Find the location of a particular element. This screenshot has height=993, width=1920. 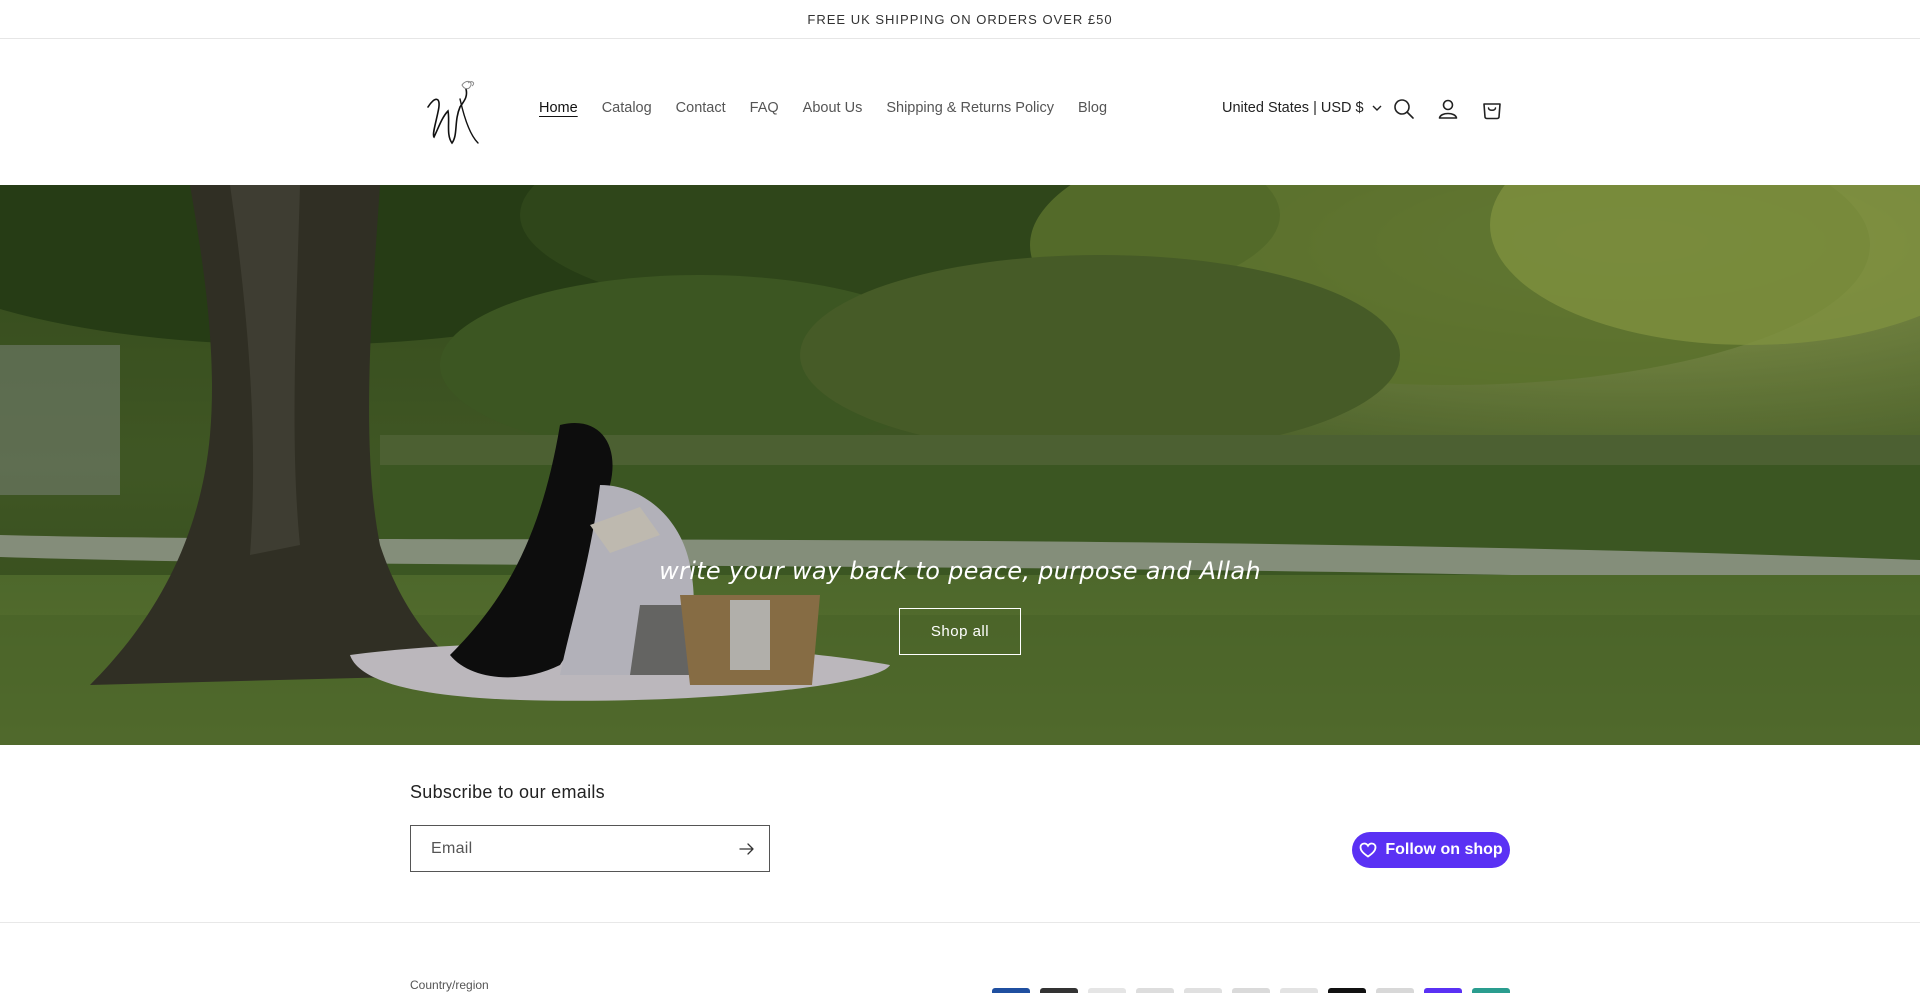

email-input is located at coordinates (568, 848).